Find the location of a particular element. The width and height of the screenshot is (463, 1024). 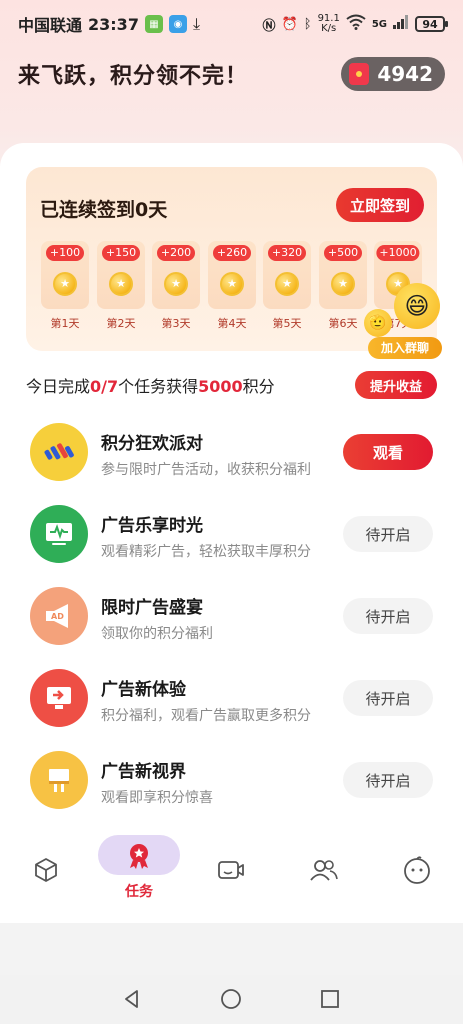

task-description: 积分福利，观看广告赢取更多积分 is located at coordinates (206, 716).